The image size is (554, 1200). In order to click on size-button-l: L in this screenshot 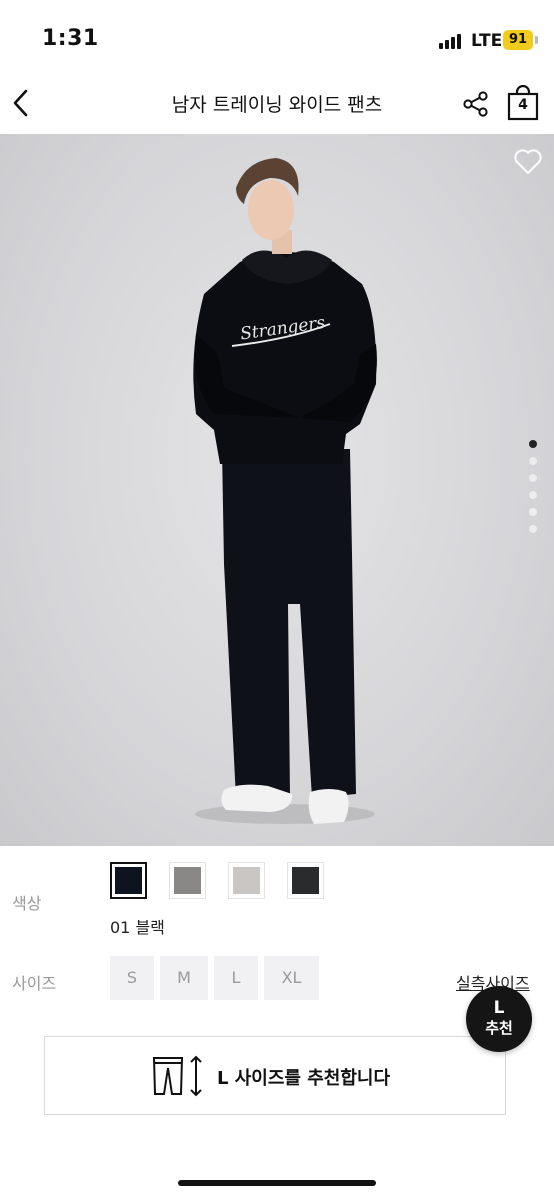, I will do `click(236, 978)`.